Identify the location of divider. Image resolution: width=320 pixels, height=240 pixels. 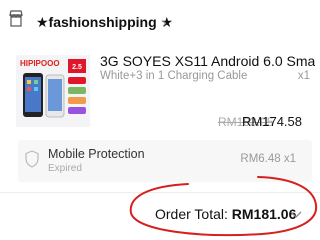
(160, 192).